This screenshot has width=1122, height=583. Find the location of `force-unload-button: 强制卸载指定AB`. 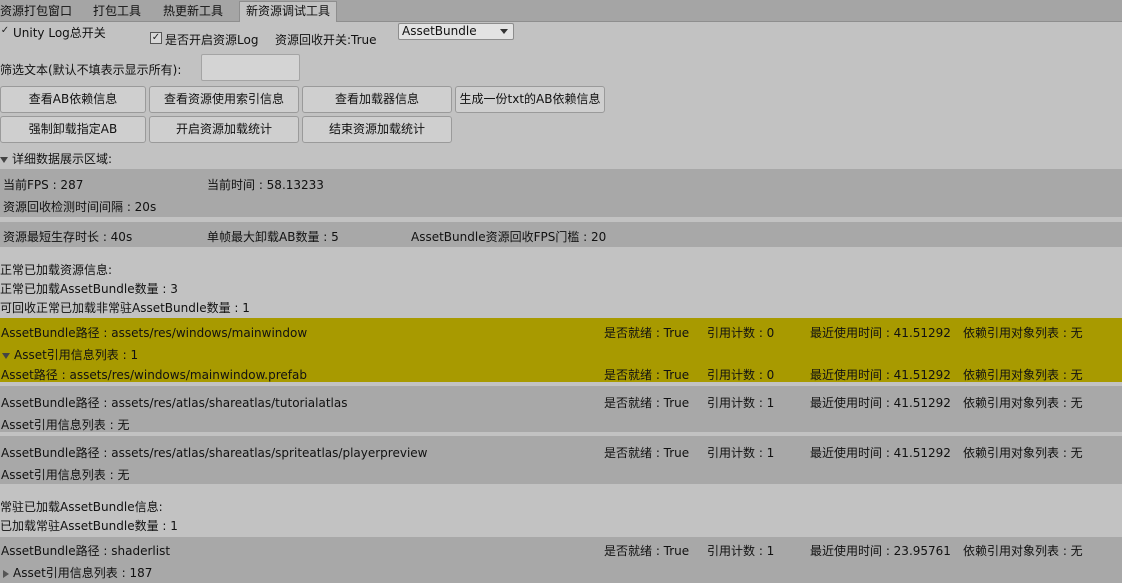

force-unload-button: 强制卸载指定AB is located at coordinates (73, 129).